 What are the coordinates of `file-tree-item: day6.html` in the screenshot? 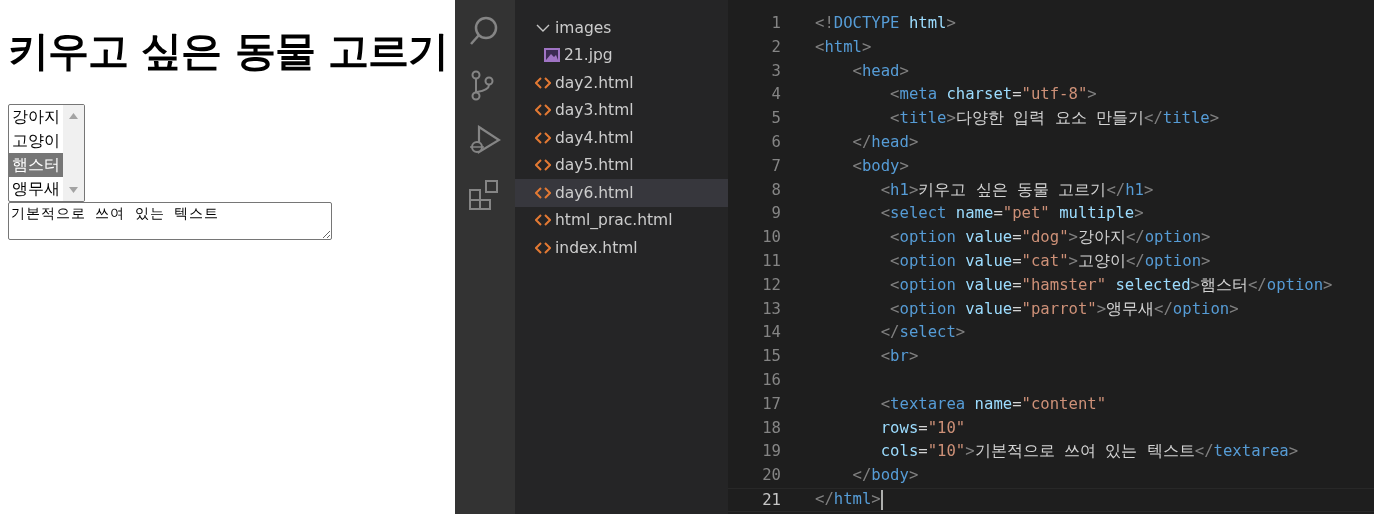 It's located at (621, 193).